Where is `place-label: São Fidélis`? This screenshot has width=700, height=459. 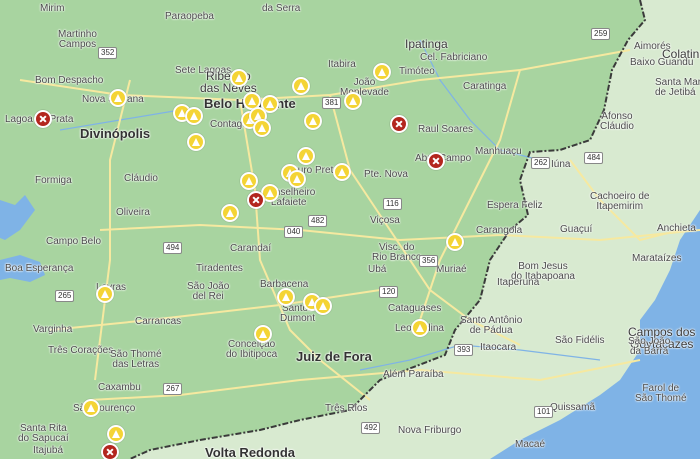 place-label: São Fidélis is located at coordinates (580, 340).